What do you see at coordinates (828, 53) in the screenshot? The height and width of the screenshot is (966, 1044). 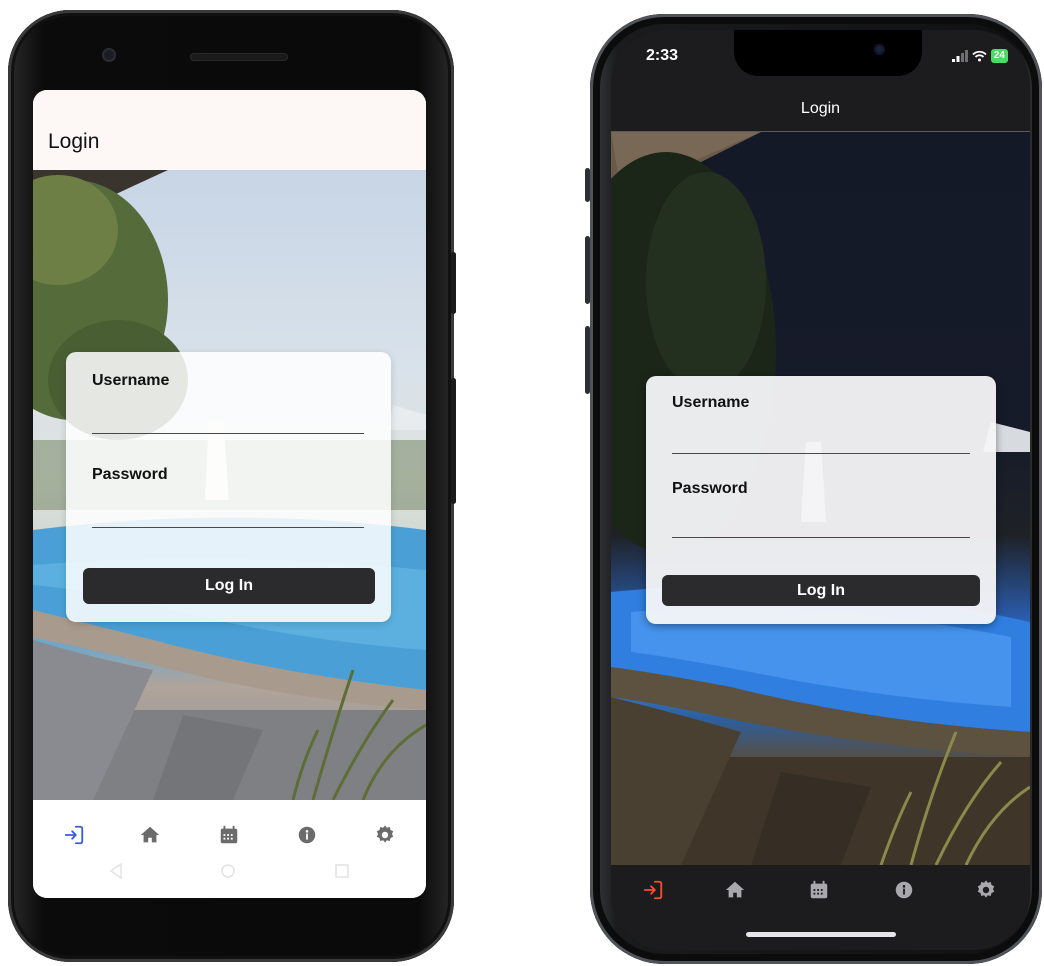 I see `notch` at bounding box center [828, 53].